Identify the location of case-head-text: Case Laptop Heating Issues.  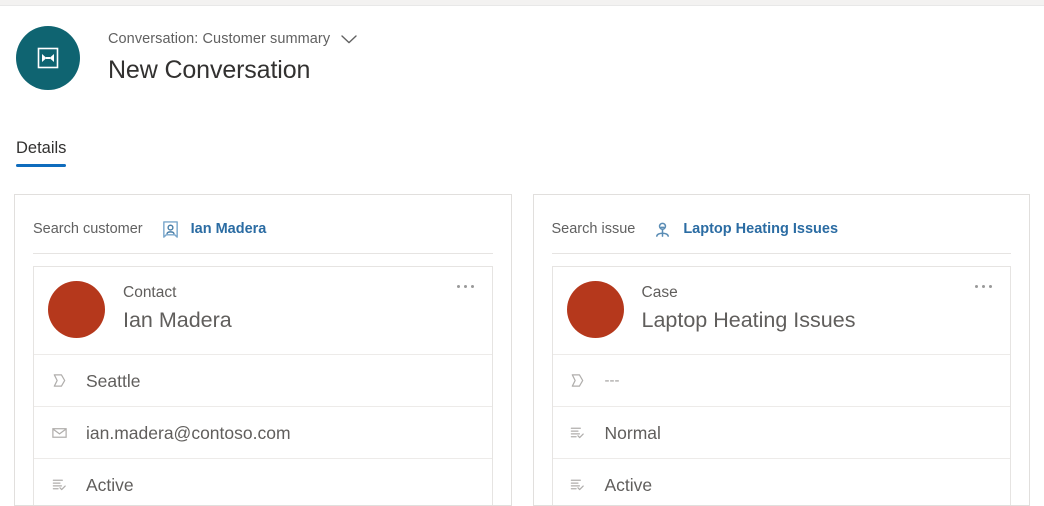
(749, 307).